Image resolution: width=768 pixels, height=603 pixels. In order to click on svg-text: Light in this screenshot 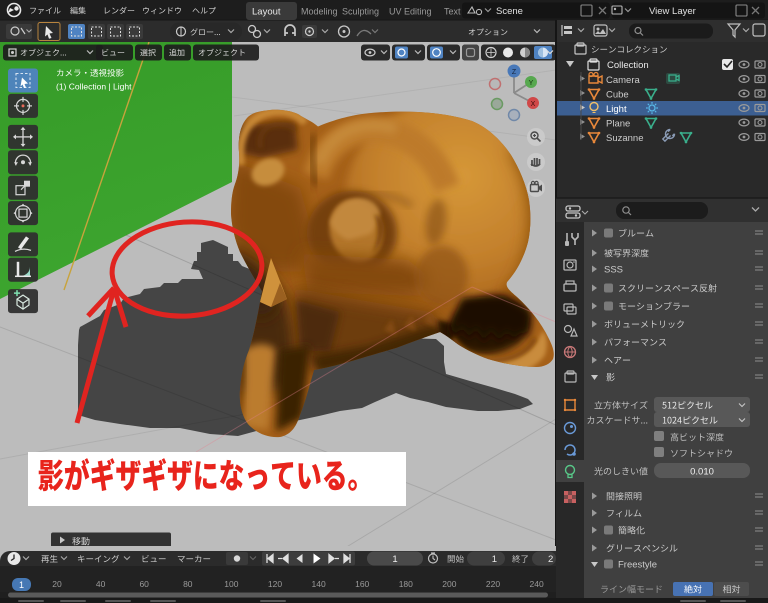, I will do `click(616, 109)`.